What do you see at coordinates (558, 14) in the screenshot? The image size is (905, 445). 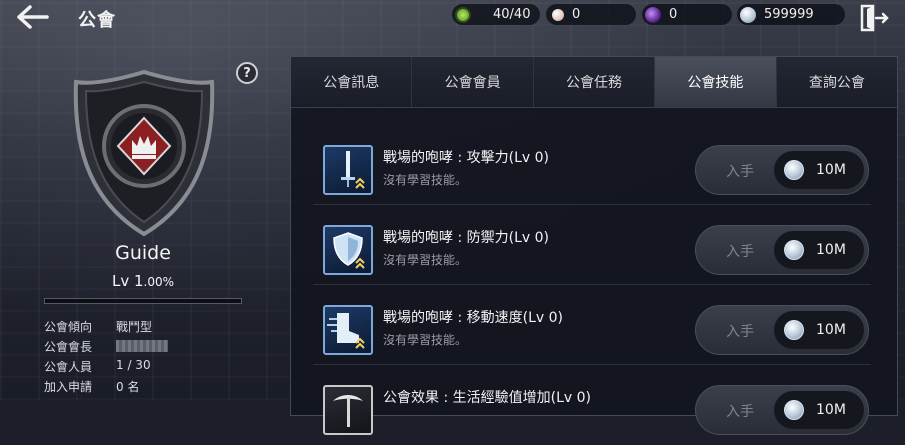 I see `pearl-icon` at bounding box center [558, 14].